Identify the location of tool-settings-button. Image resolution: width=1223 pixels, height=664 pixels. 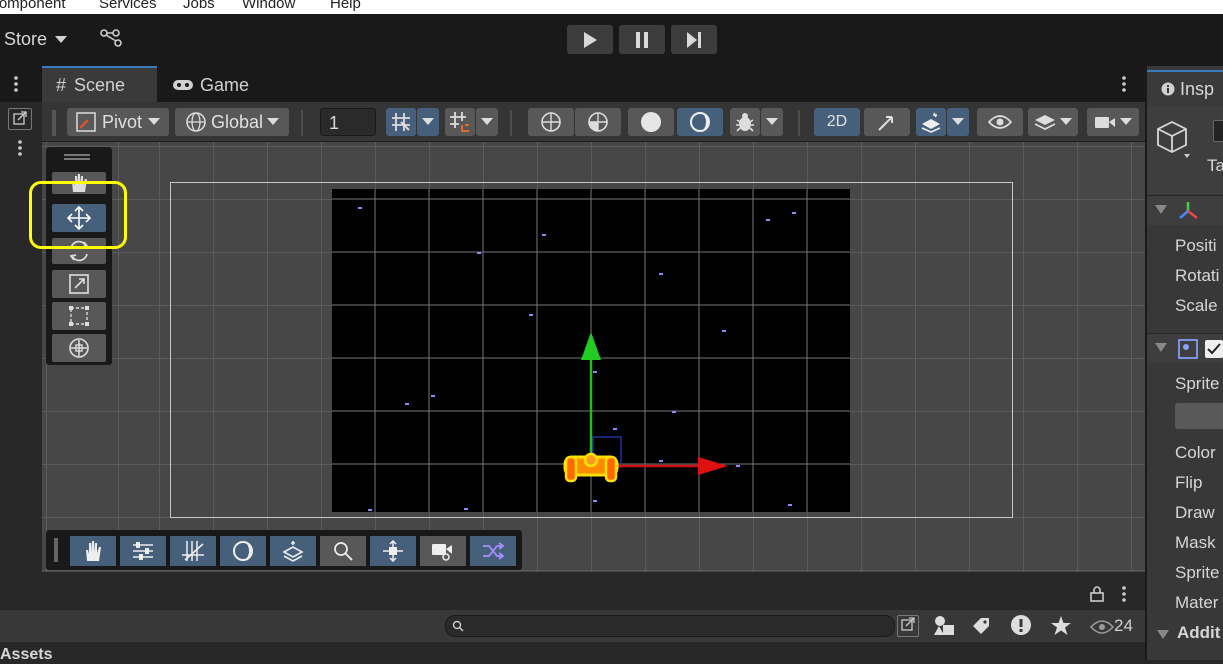
(143, 551).